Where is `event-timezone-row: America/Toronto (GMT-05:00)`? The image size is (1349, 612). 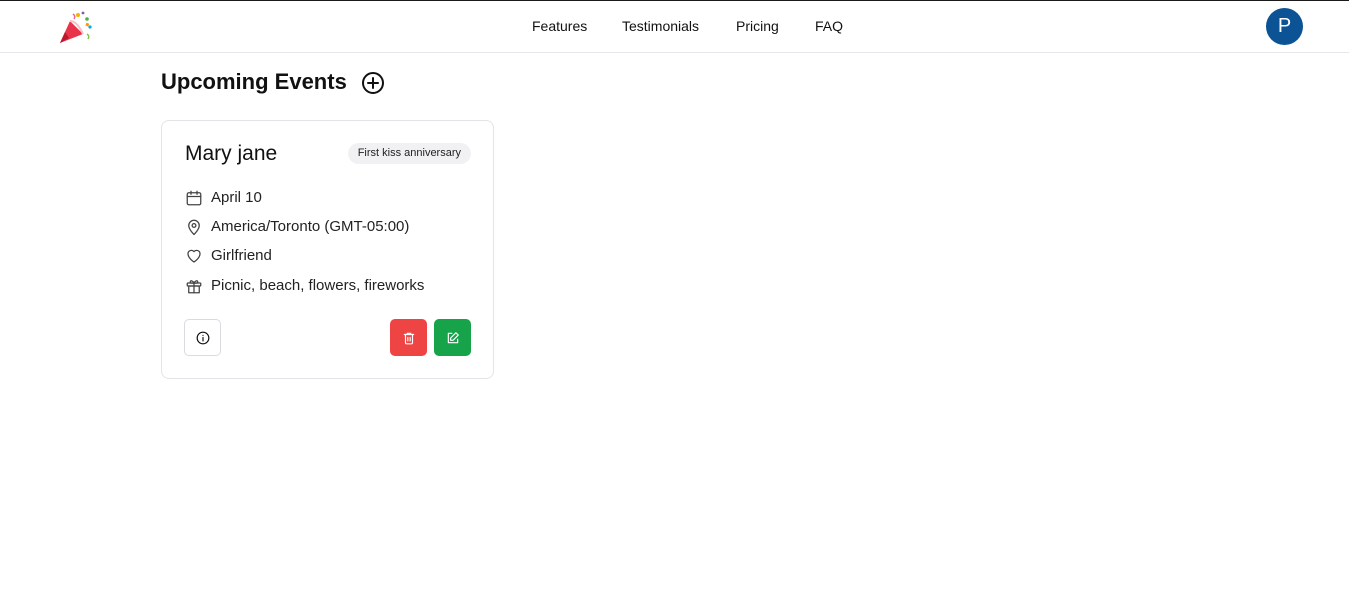
event-timezone-row: America/Toronto (GMT-05:00) is located at coordinates (330, 227).